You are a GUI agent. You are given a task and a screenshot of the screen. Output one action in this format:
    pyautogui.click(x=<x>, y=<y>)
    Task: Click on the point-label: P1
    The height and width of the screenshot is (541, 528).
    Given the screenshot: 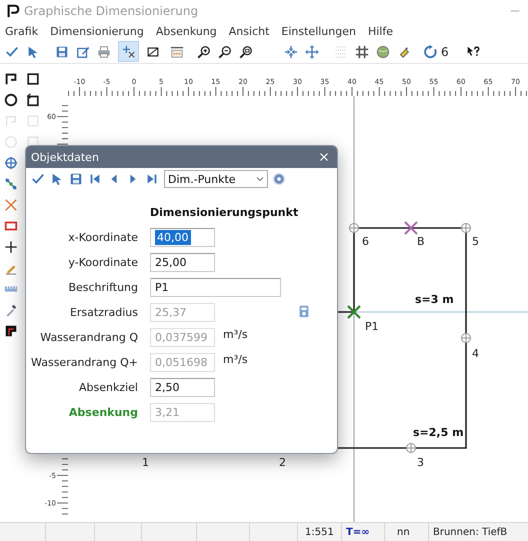 What is the action you would take?
    pyautogui.click(x=372, y=326)
    